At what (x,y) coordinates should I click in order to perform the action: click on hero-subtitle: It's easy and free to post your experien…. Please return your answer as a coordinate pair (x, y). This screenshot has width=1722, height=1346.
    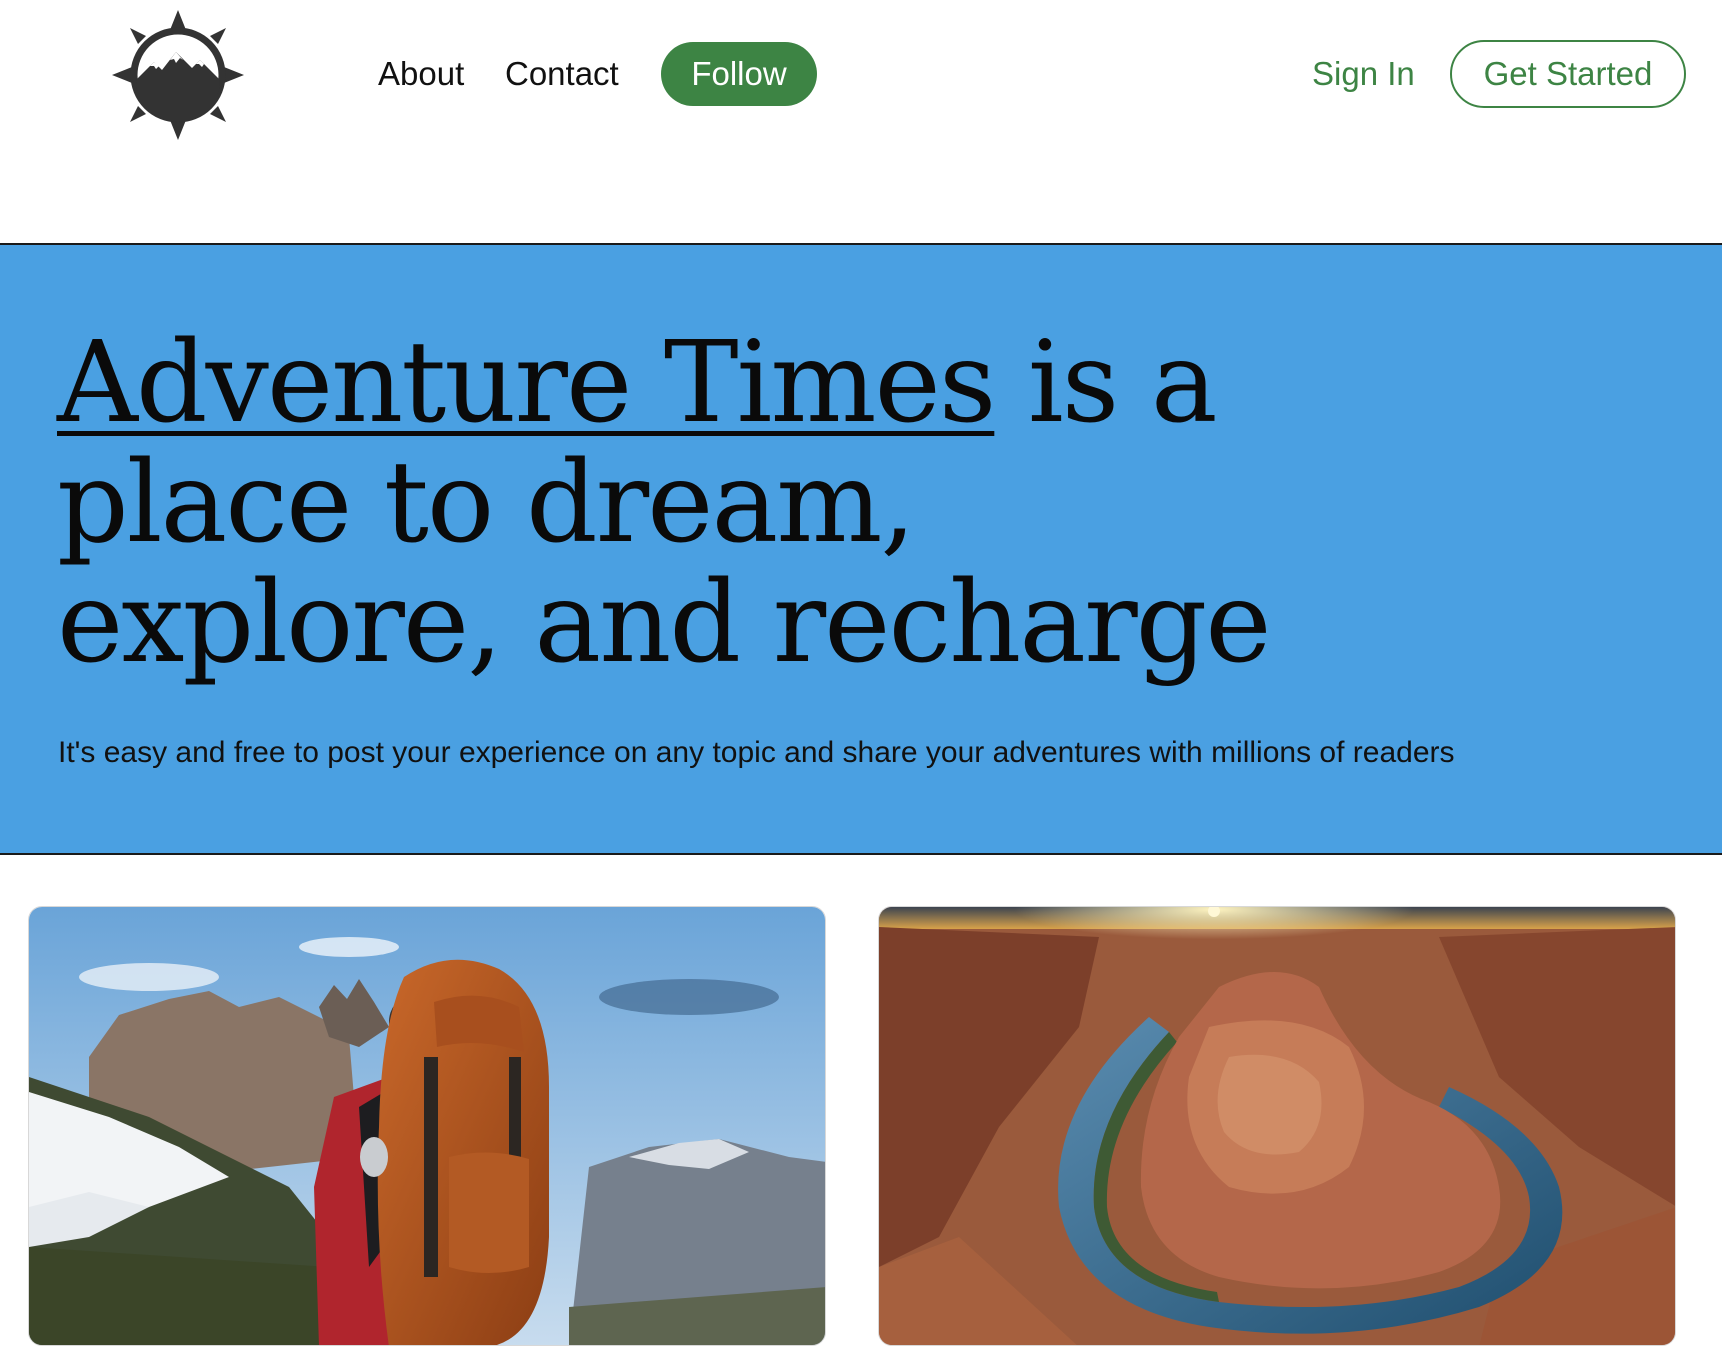
    Looking at the image, I should click on (756, 752).